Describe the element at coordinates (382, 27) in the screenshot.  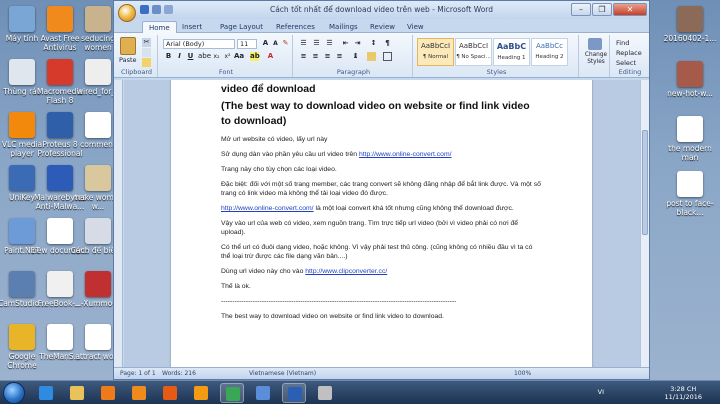
I see `tab-review: Review` at that location.